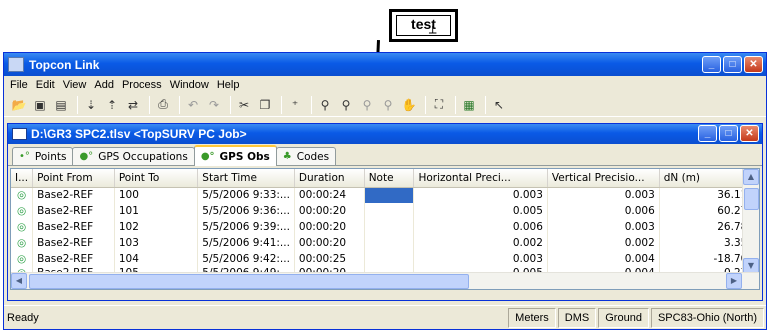 This screenshot has height=331, width=769. I want to click on table-cell: 102, so click(156, 227).